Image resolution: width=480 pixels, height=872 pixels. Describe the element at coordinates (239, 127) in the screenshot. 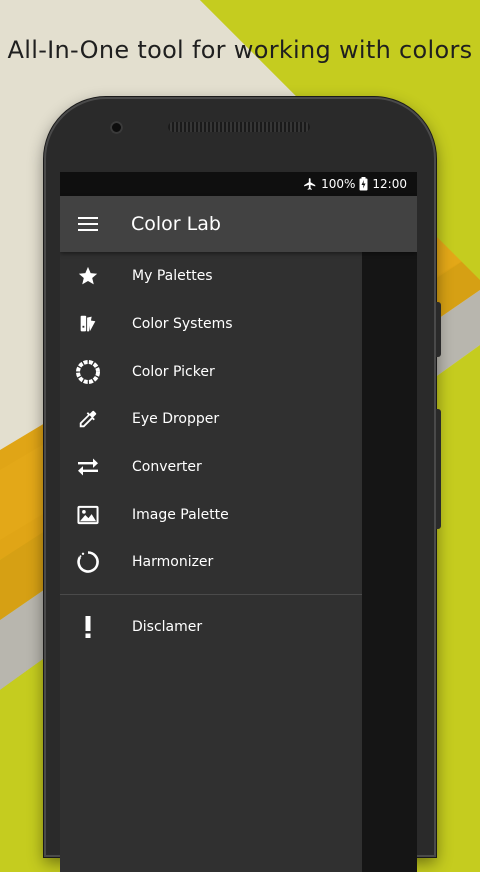

I see `phone-speaker` at that location.